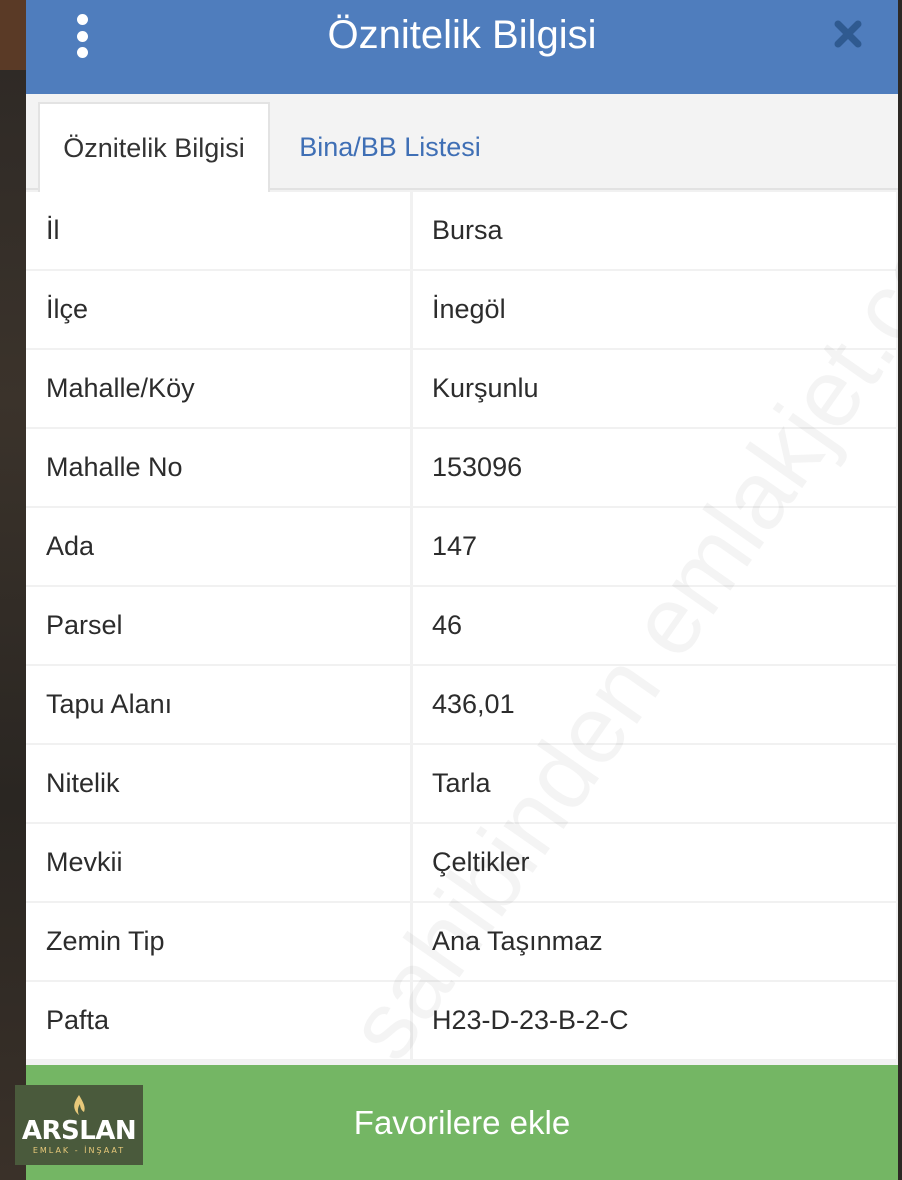 The height and width of the screenshot is (1180, 902). I want to click on attribute-value: Kurşunlu, so click(654, 388).